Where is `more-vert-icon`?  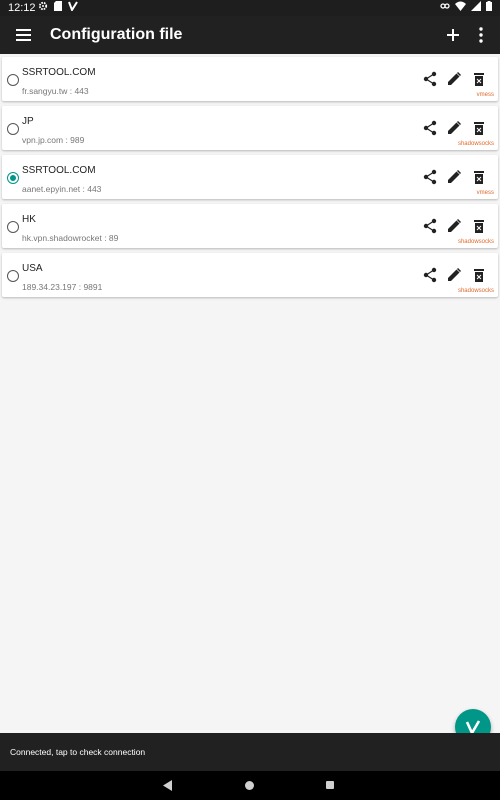 more-vert-icon is located at coordinates (481, 35).